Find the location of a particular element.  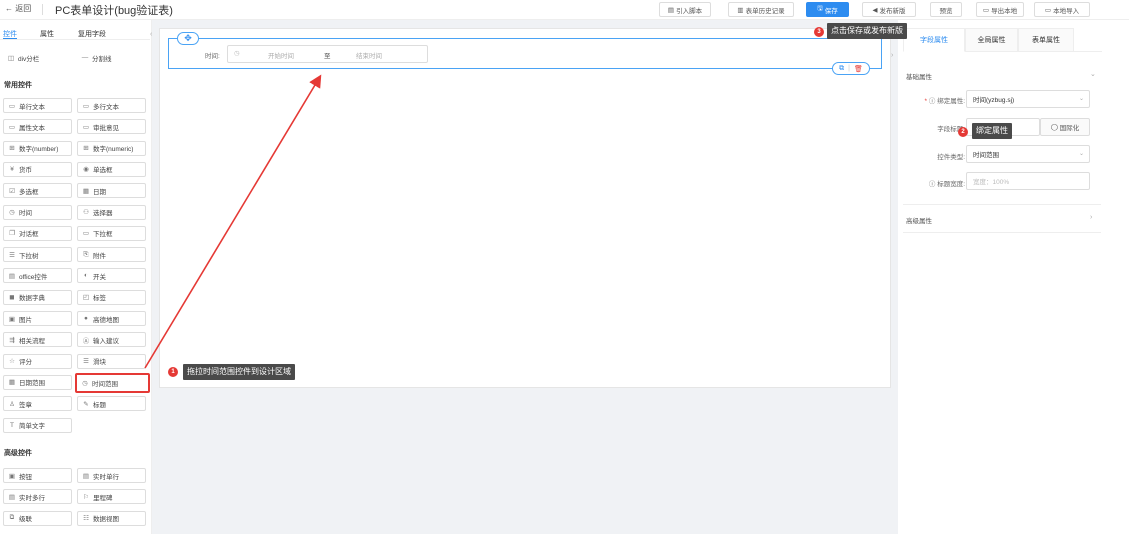

component-icon: ● is located at coordinates (86, 318).